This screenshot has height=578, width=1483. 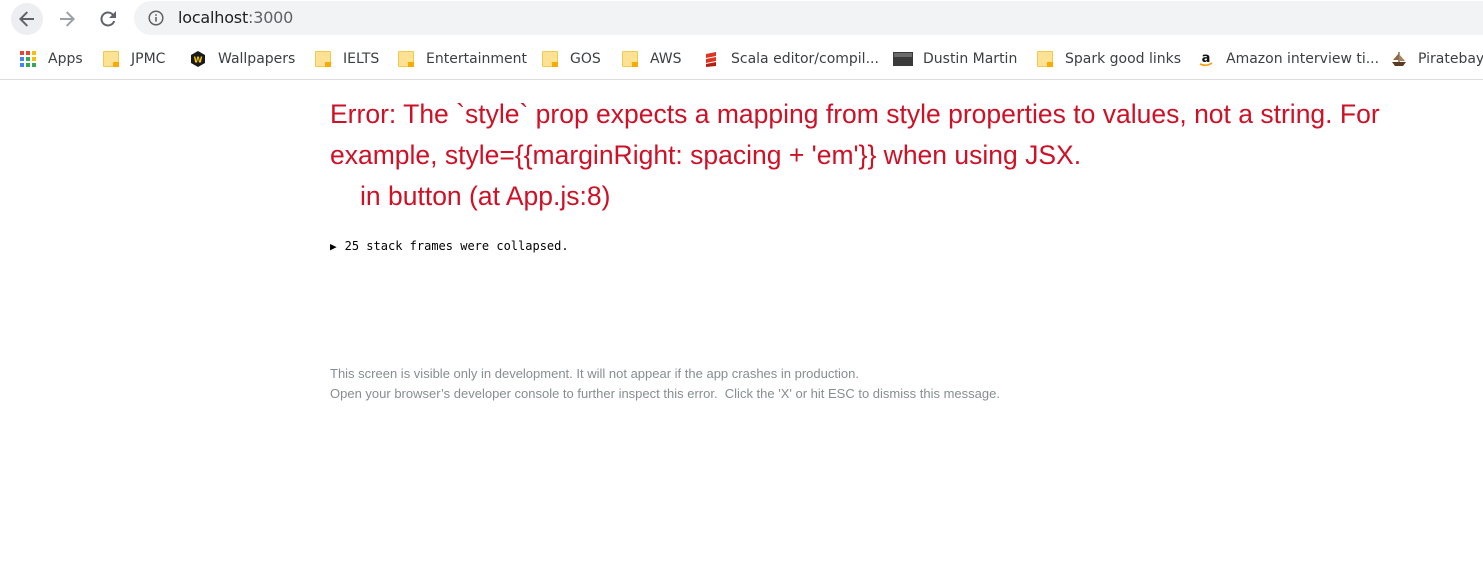 I want to click on collapsed-stack-frames-toggle: ▶ 25 stack frames were collapsed., so click(x=449, y=246).